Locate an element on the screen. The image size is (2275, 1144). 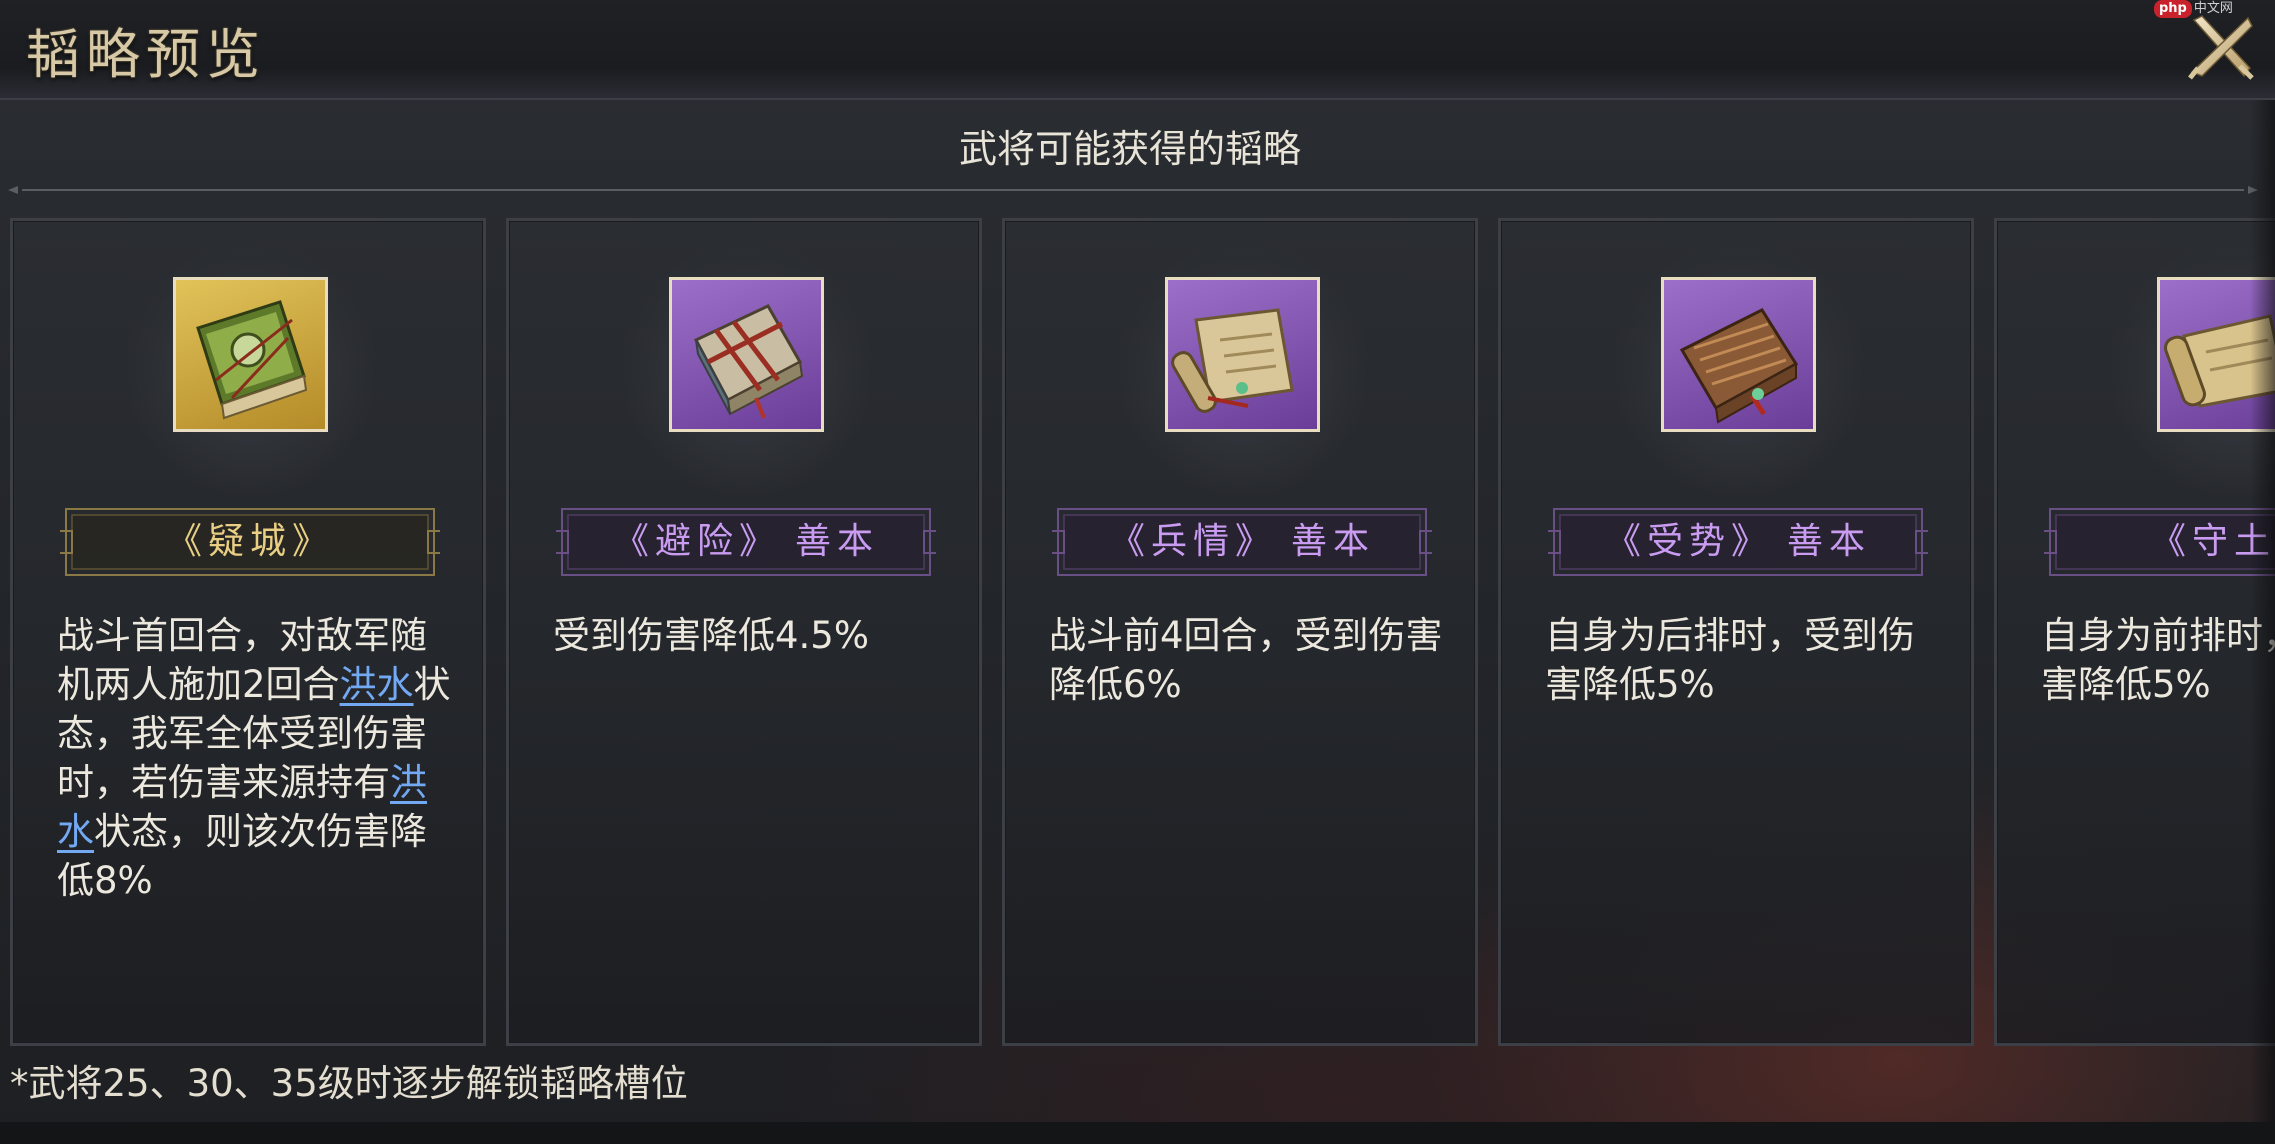
strategy-name: 《受势》 善本 is located at coordinates (1738, 542).